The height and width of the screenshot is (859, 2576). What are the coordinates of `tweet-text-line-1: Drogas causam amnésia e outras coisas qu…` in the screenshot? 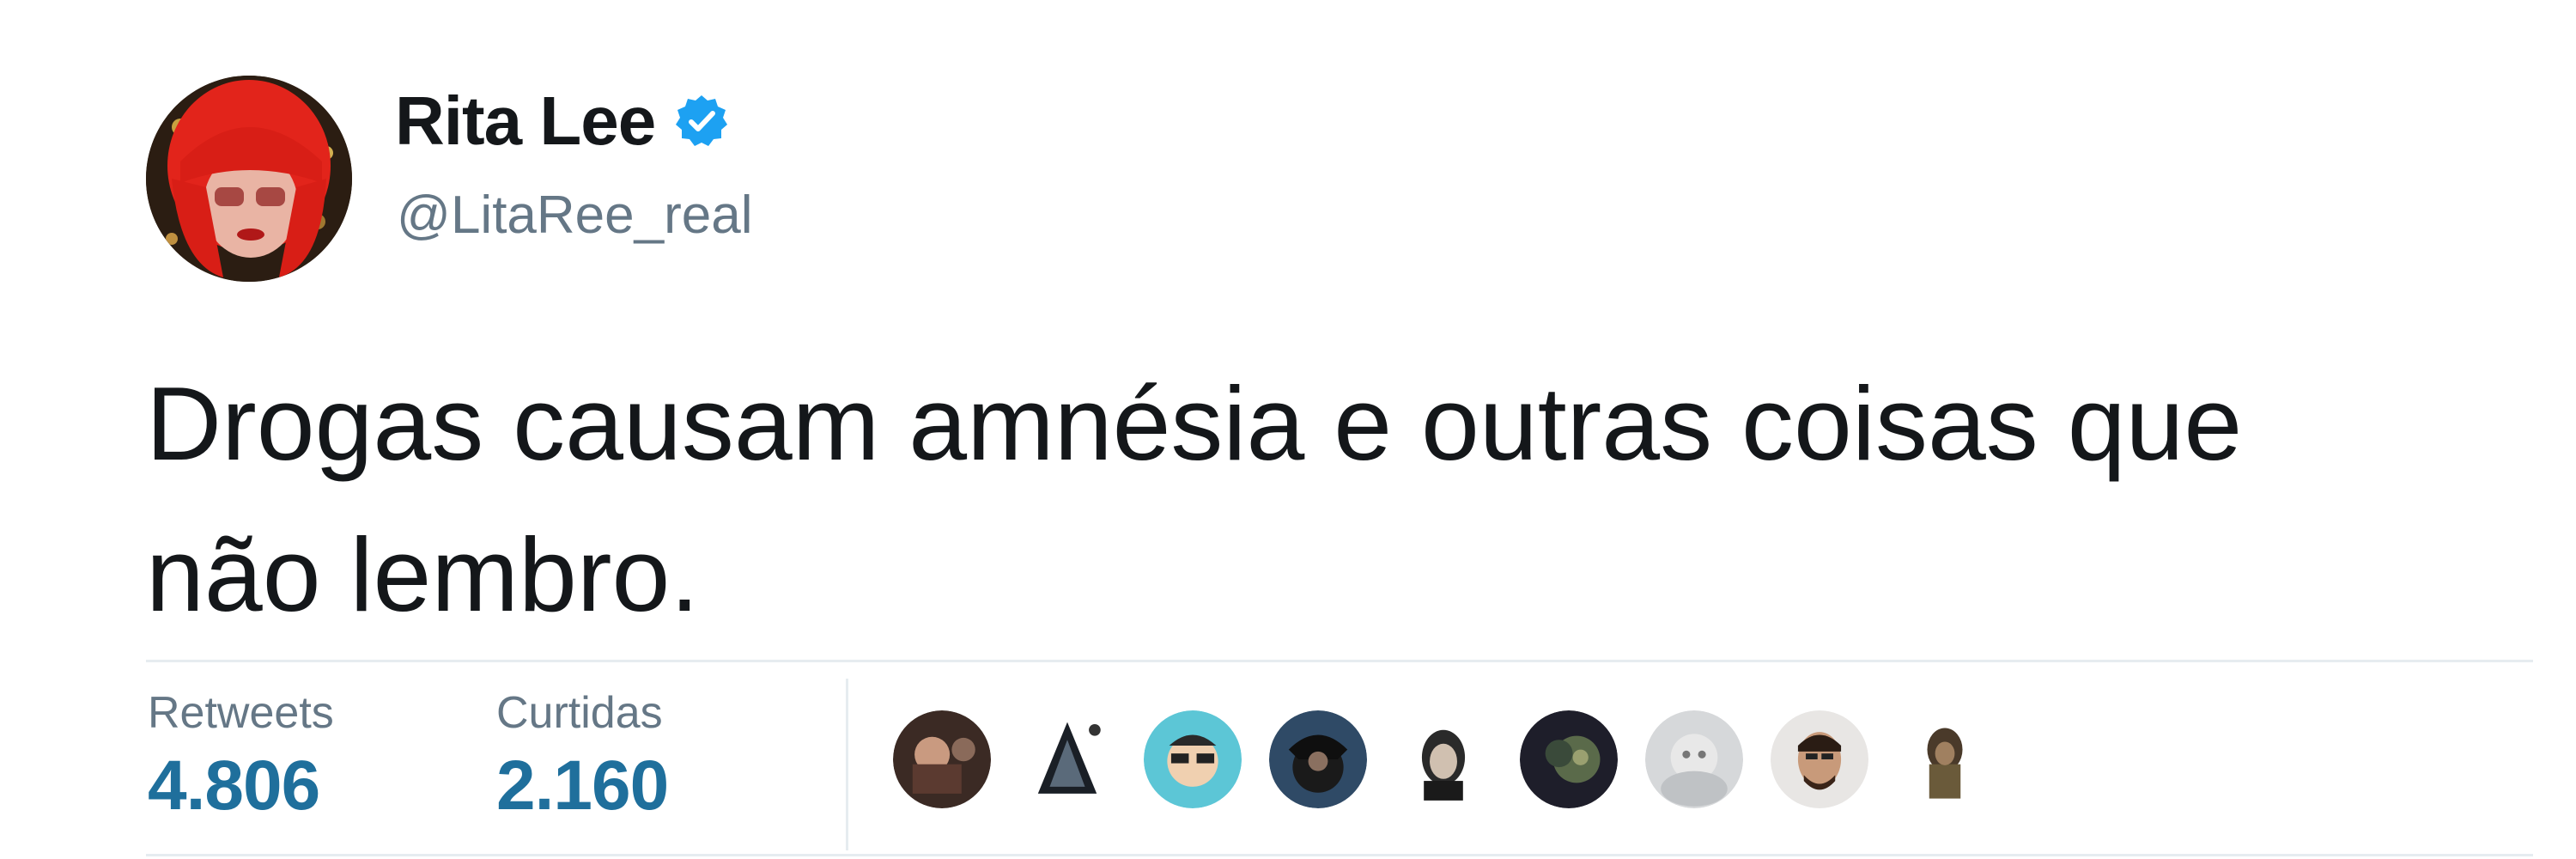 It's located at (1195, 423).